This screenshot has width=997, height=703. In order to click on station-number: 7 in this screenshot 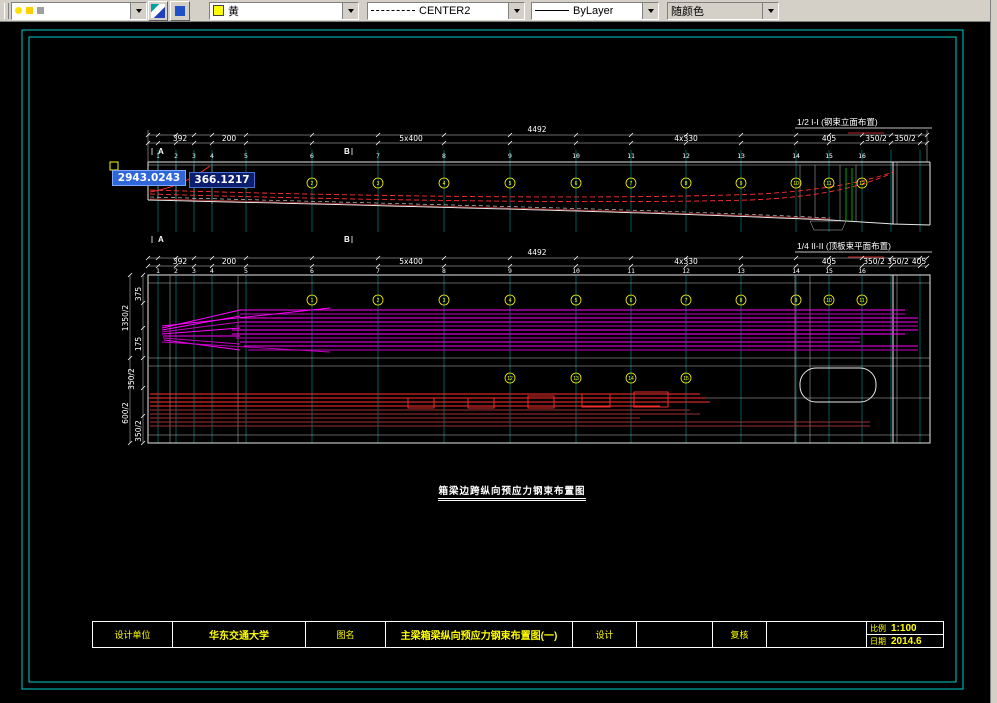, I will do `click(378, 271)`.